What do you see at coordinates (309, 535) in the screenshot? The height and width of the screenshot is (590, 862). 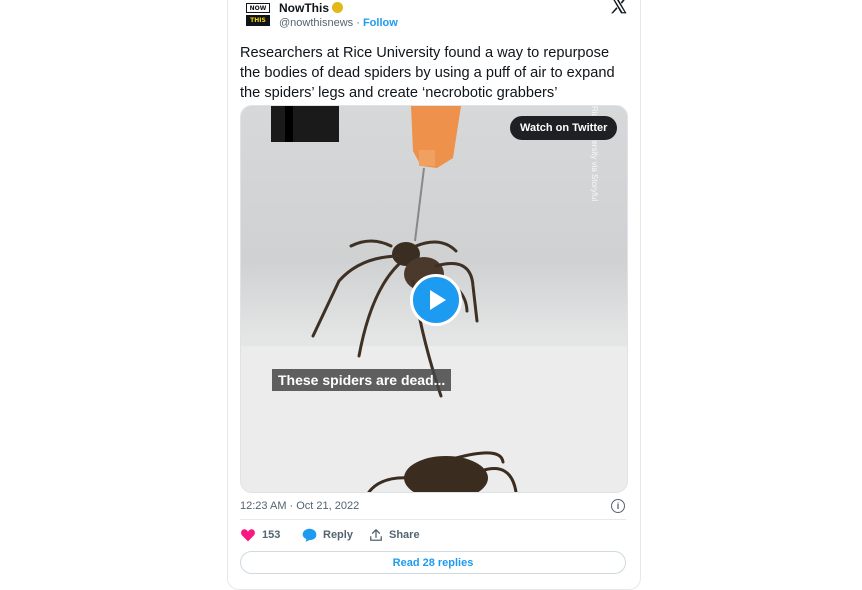 I see `reply-bubble-icon` at bounding box center [309, 535].